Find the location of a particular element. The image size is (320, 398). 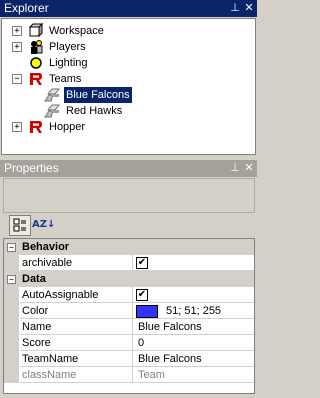

property-row-name: Name Blue Falcons is located at coordinates (129, 327).